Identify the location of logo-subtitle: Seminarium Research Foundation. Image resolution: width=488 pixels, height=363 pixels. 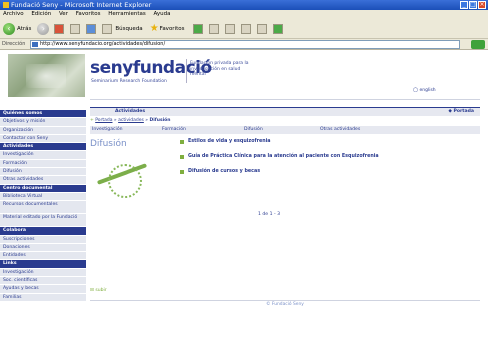
(129, 81).